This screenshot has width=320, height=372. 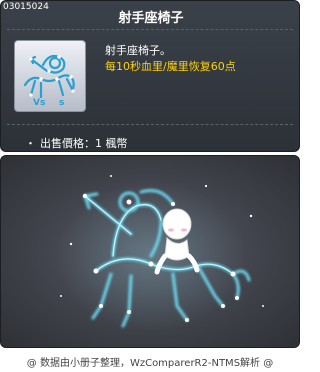 I want to click on sell-price: ・出售價格：1 楓幣, so click(x=76, y=143).